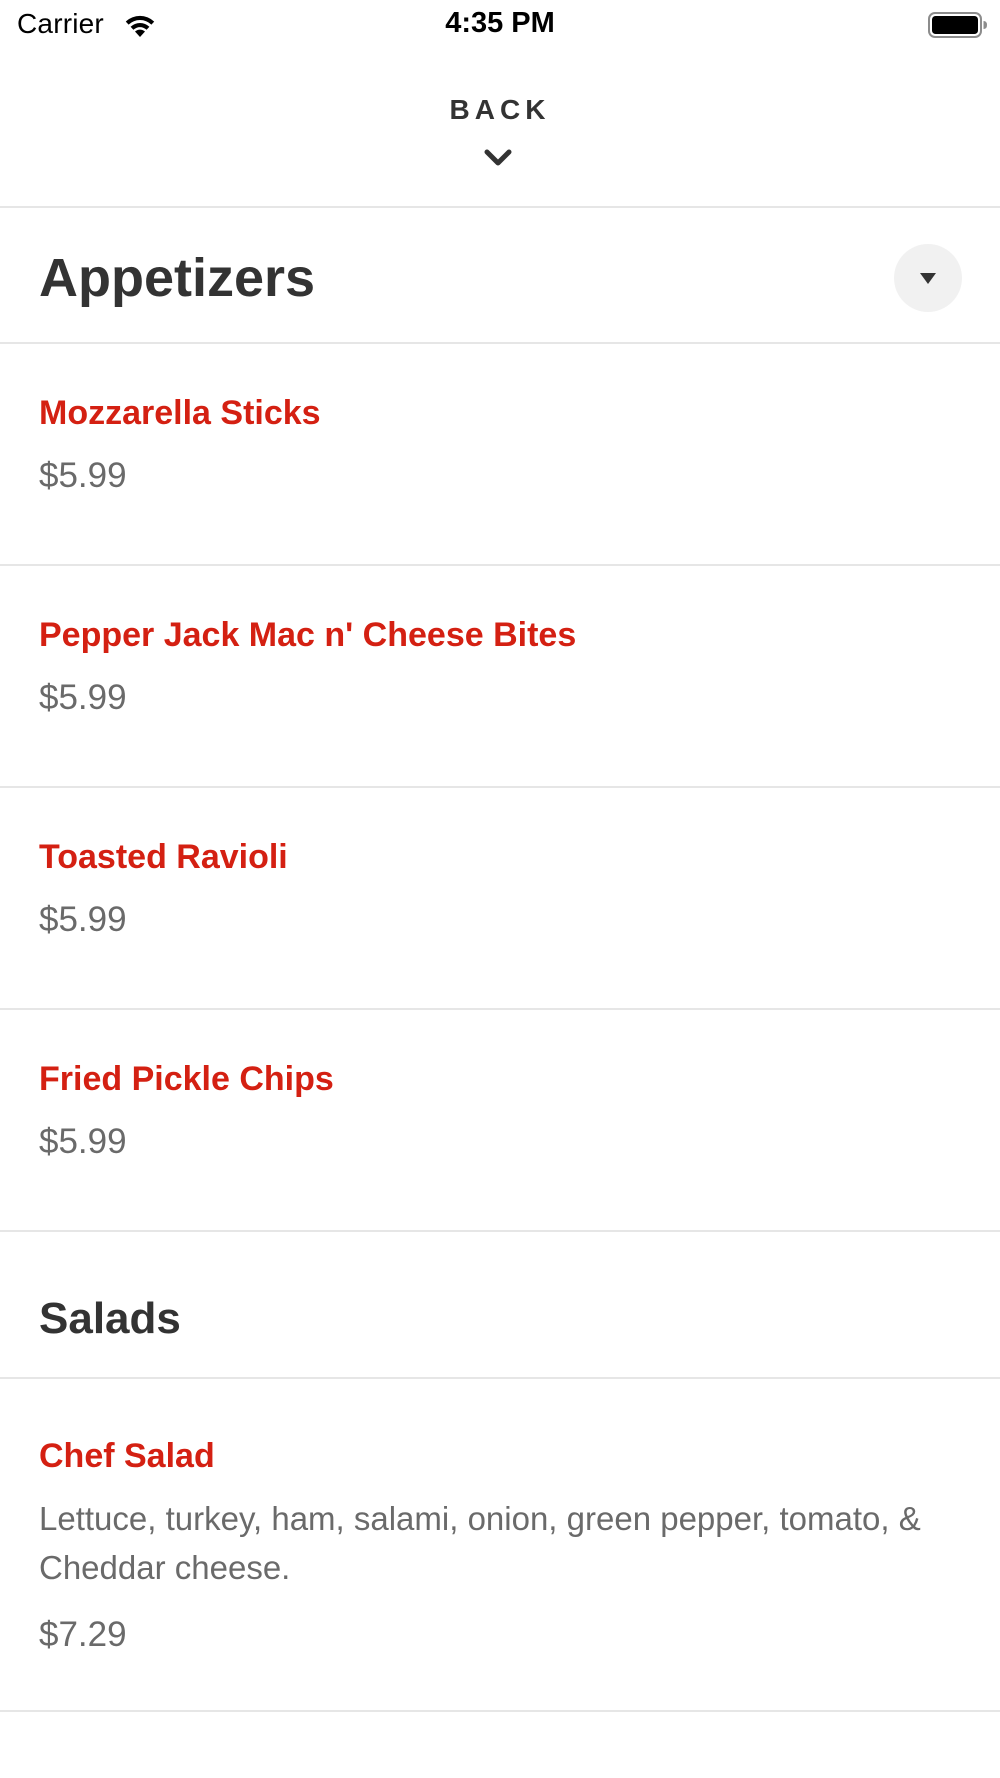 This screenshot has width=1000, height=1778. What do you see at coordinates (500, 899) in the screenshot?
I see `menu-item: Toasted Ravioli $5.99` at bounding box center [500, 899].